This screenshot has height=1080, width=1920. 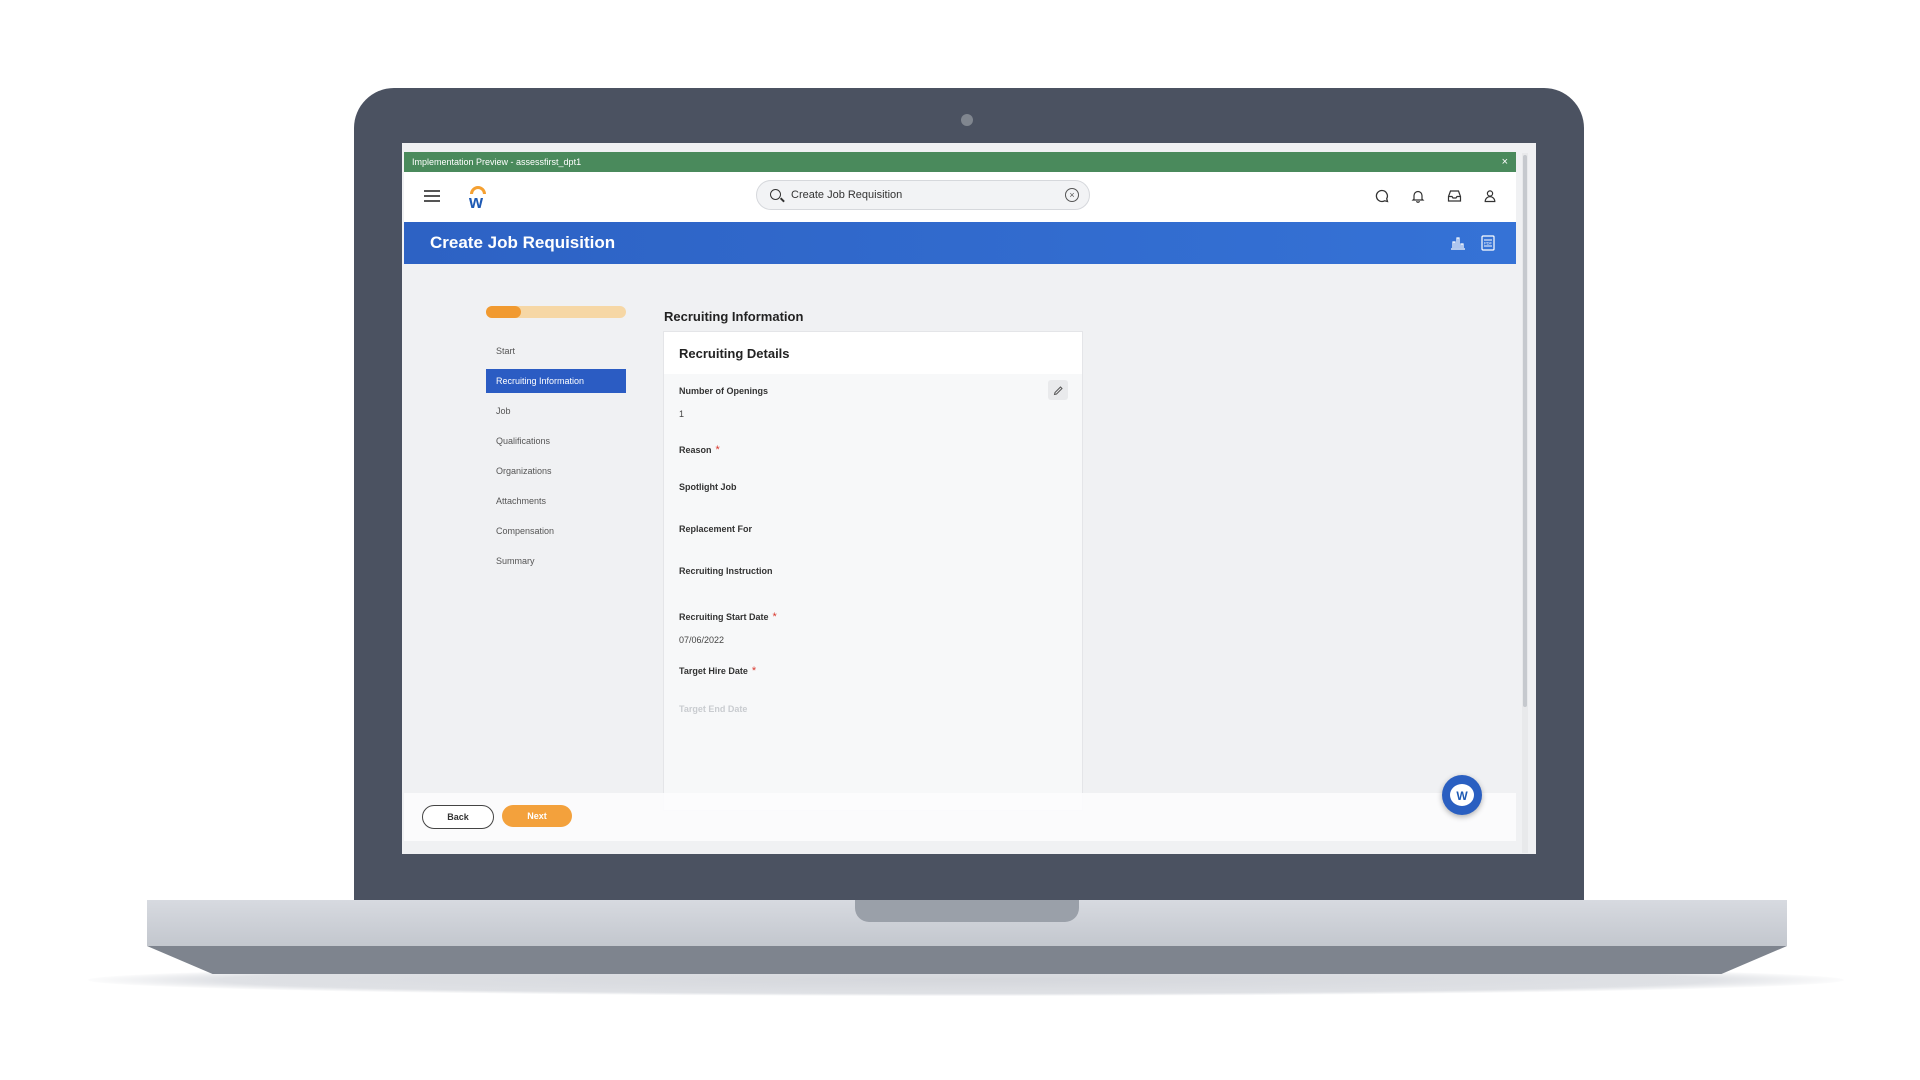 What do you see at coordinates (723, 402) in the screenshot?
I see `field-number-of-openings: Number of Openings 1` at bounding box center [723, 402].